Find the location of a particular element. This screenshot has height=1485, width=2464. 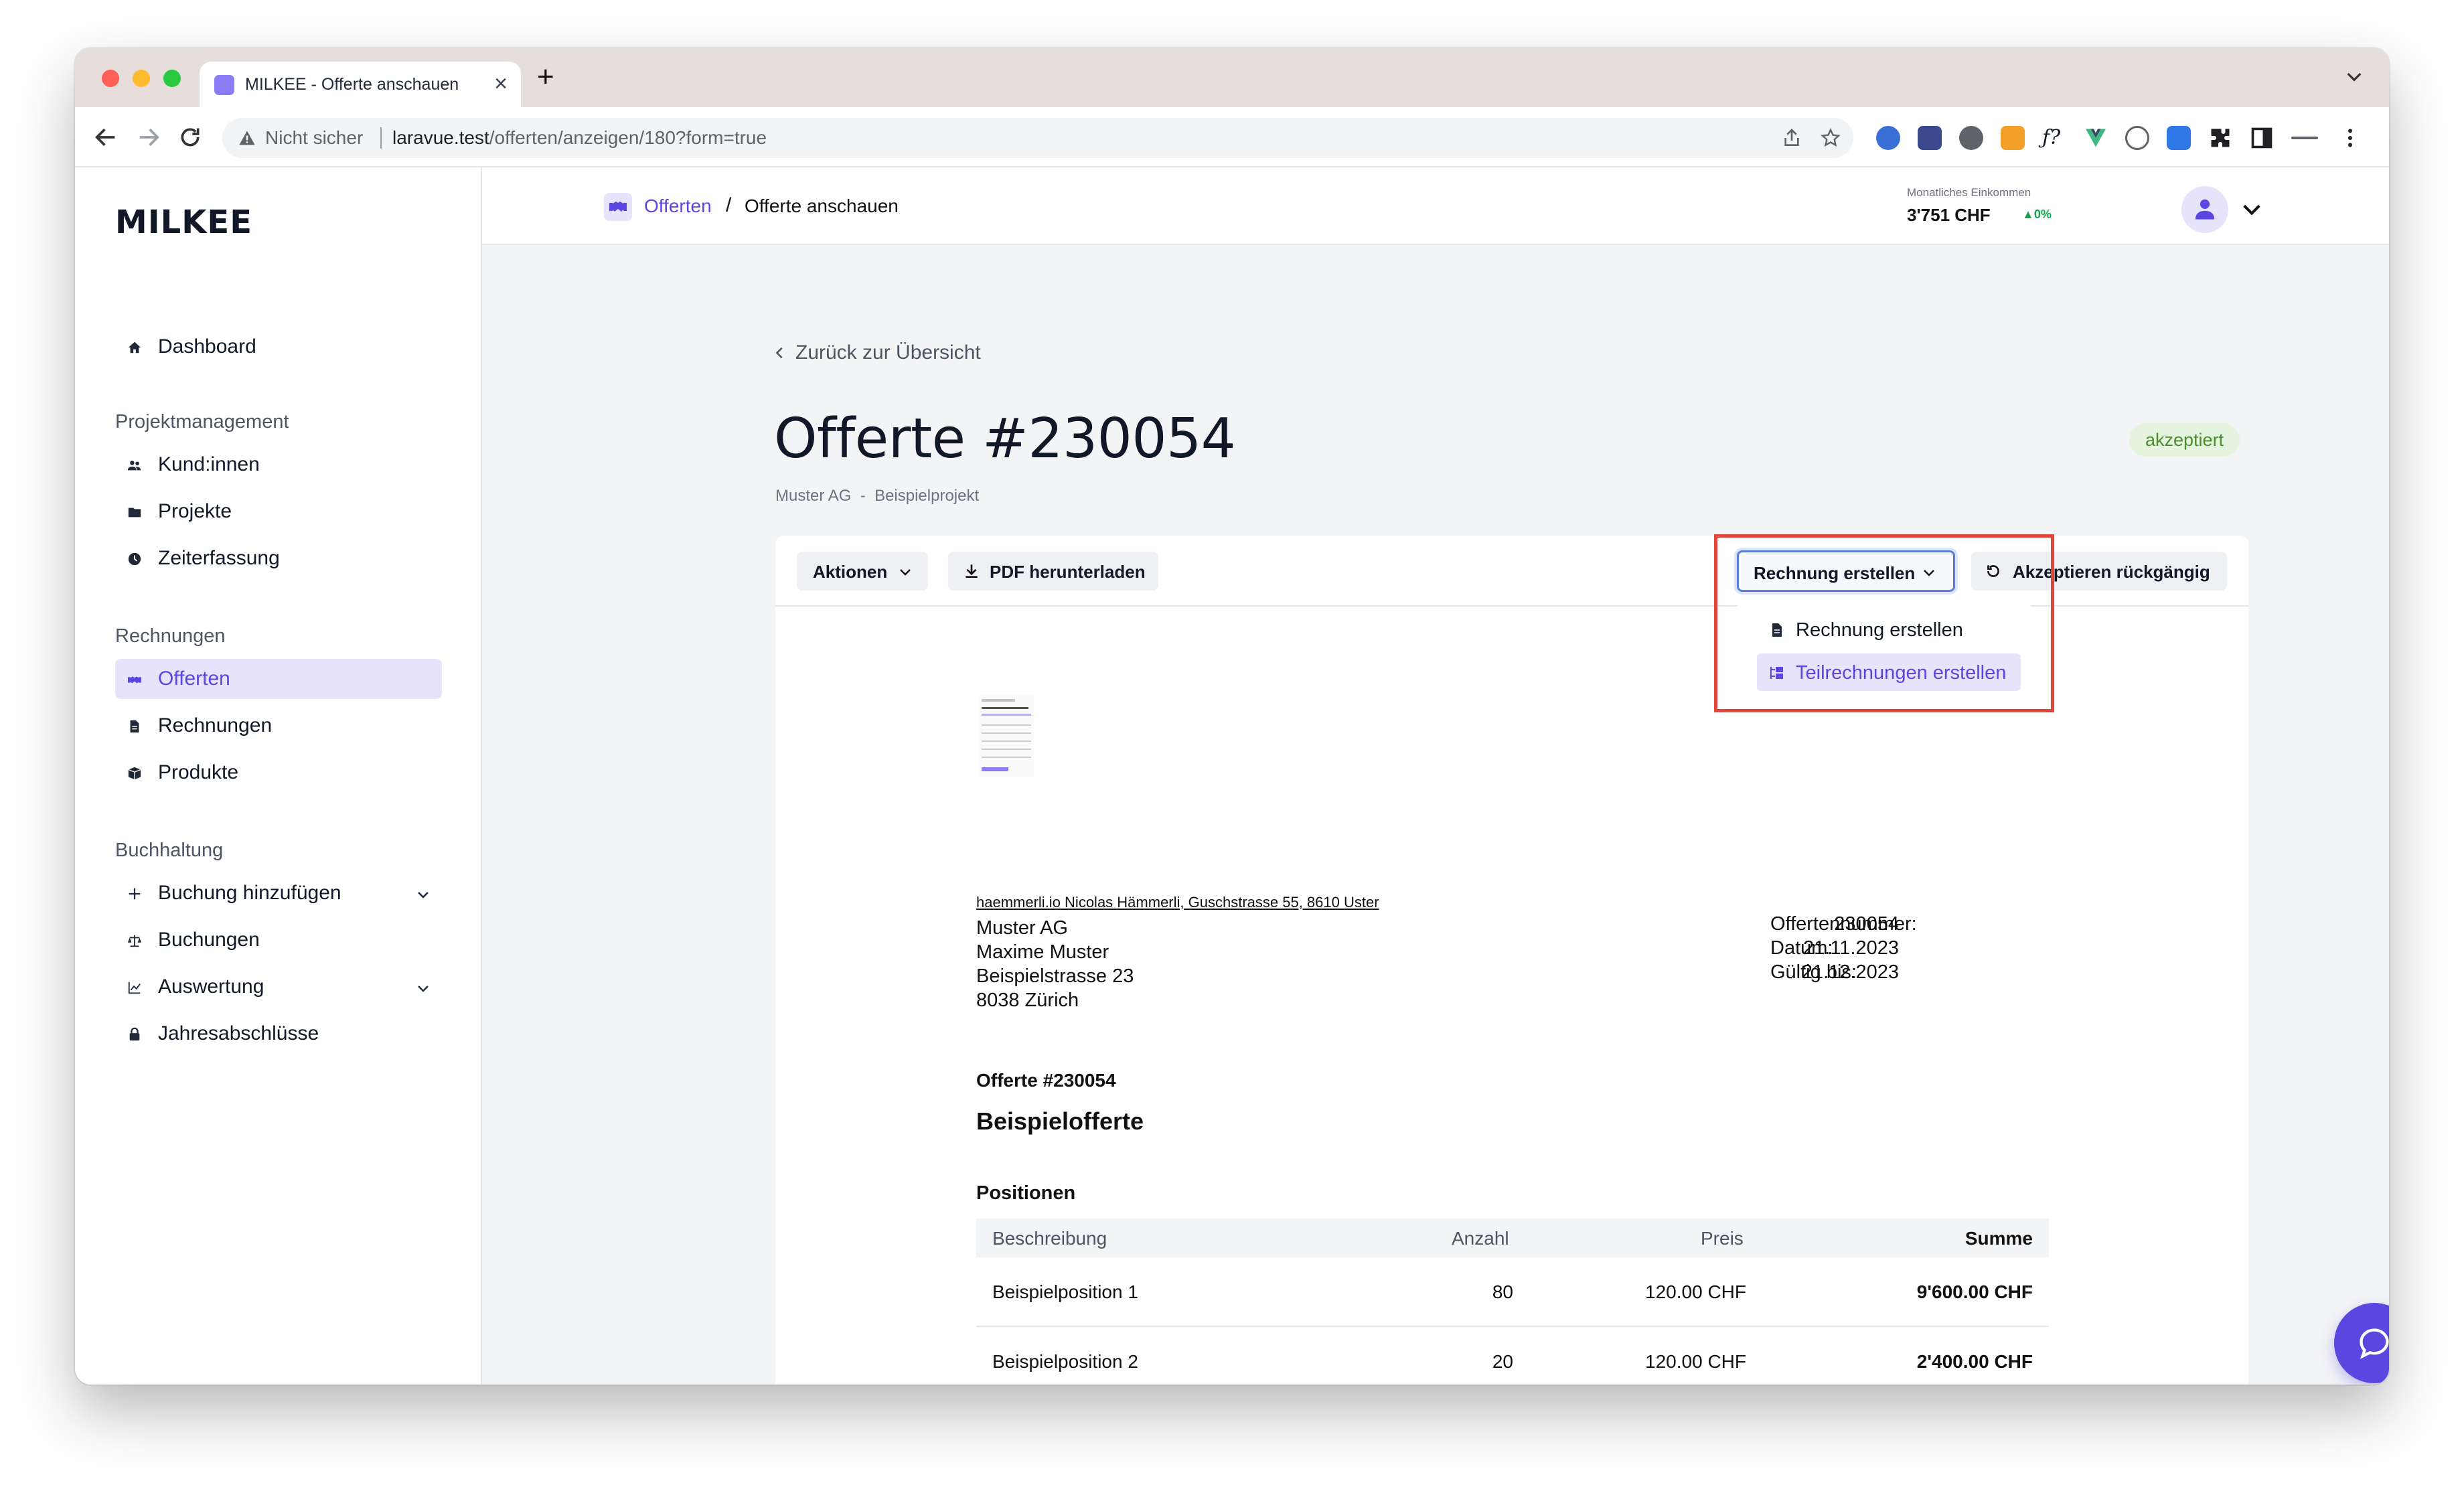

security-label: Nicht sicher is located at coordinates (314, 137).